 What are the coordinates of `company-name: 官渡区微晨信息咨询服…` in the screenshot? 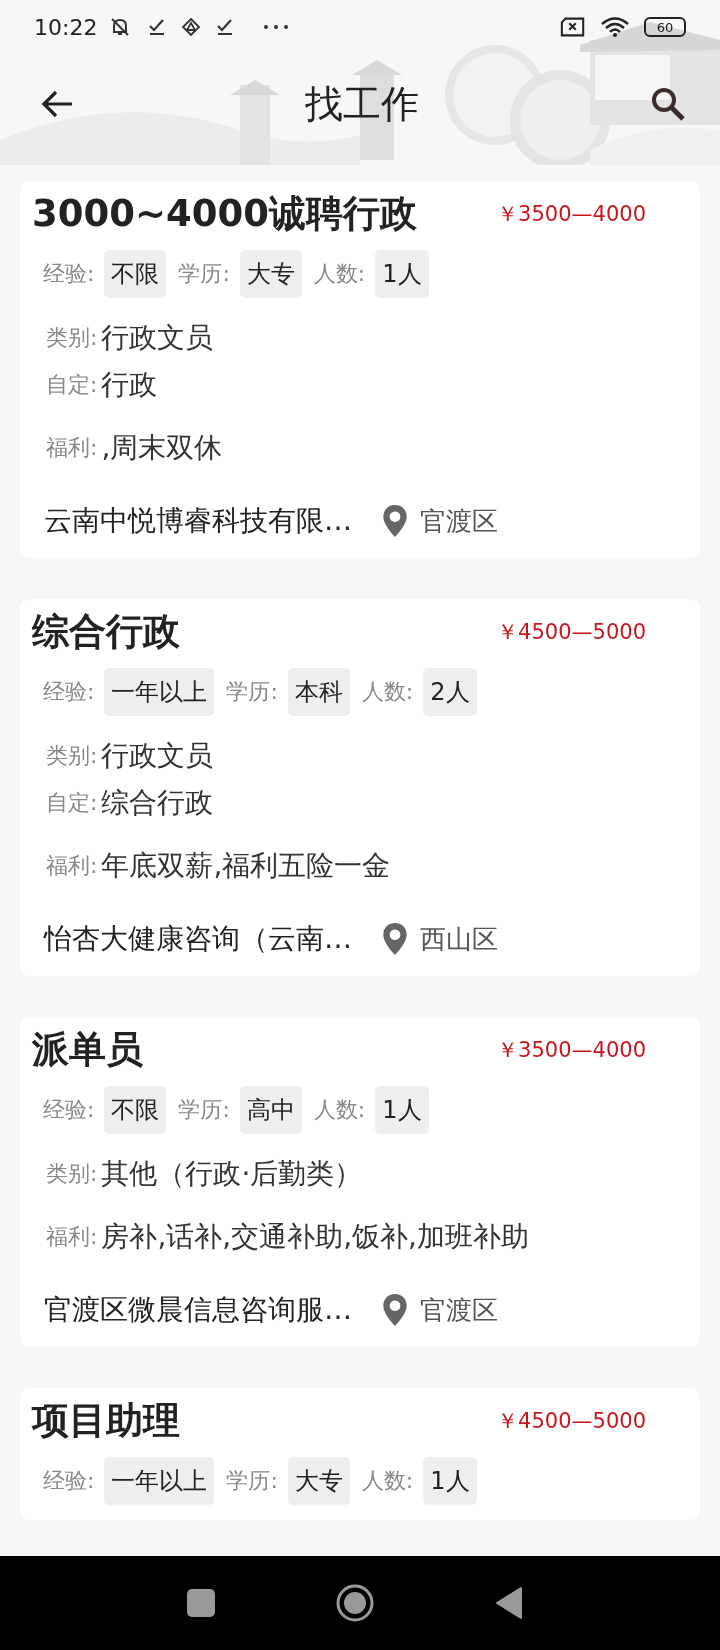 It's located at (198, 1310).